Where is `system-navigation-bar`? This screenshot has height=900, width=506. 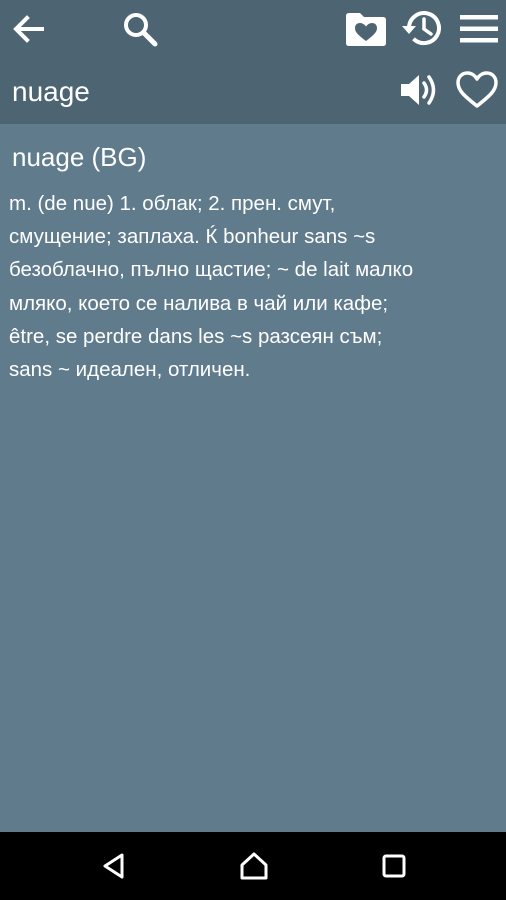
system-navigation-bar is located at coordinates (253, 866).